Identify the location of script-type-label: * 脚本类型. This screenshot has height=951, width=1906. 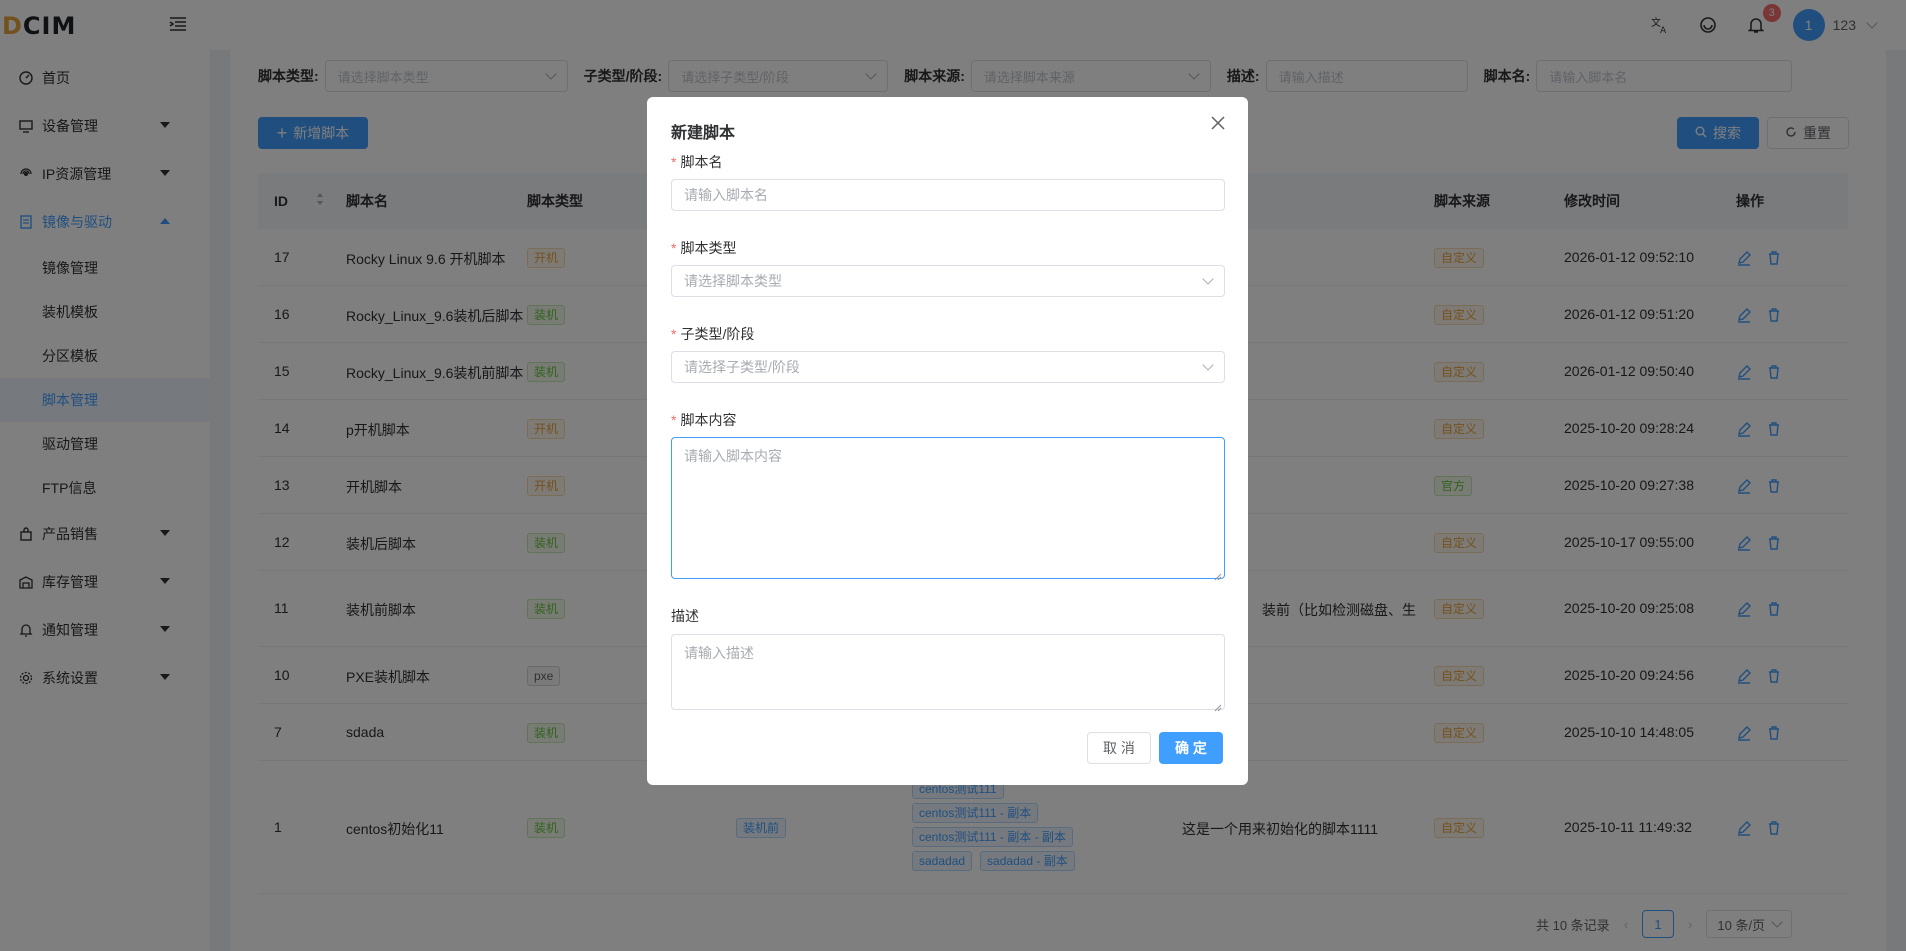
(704, 248).